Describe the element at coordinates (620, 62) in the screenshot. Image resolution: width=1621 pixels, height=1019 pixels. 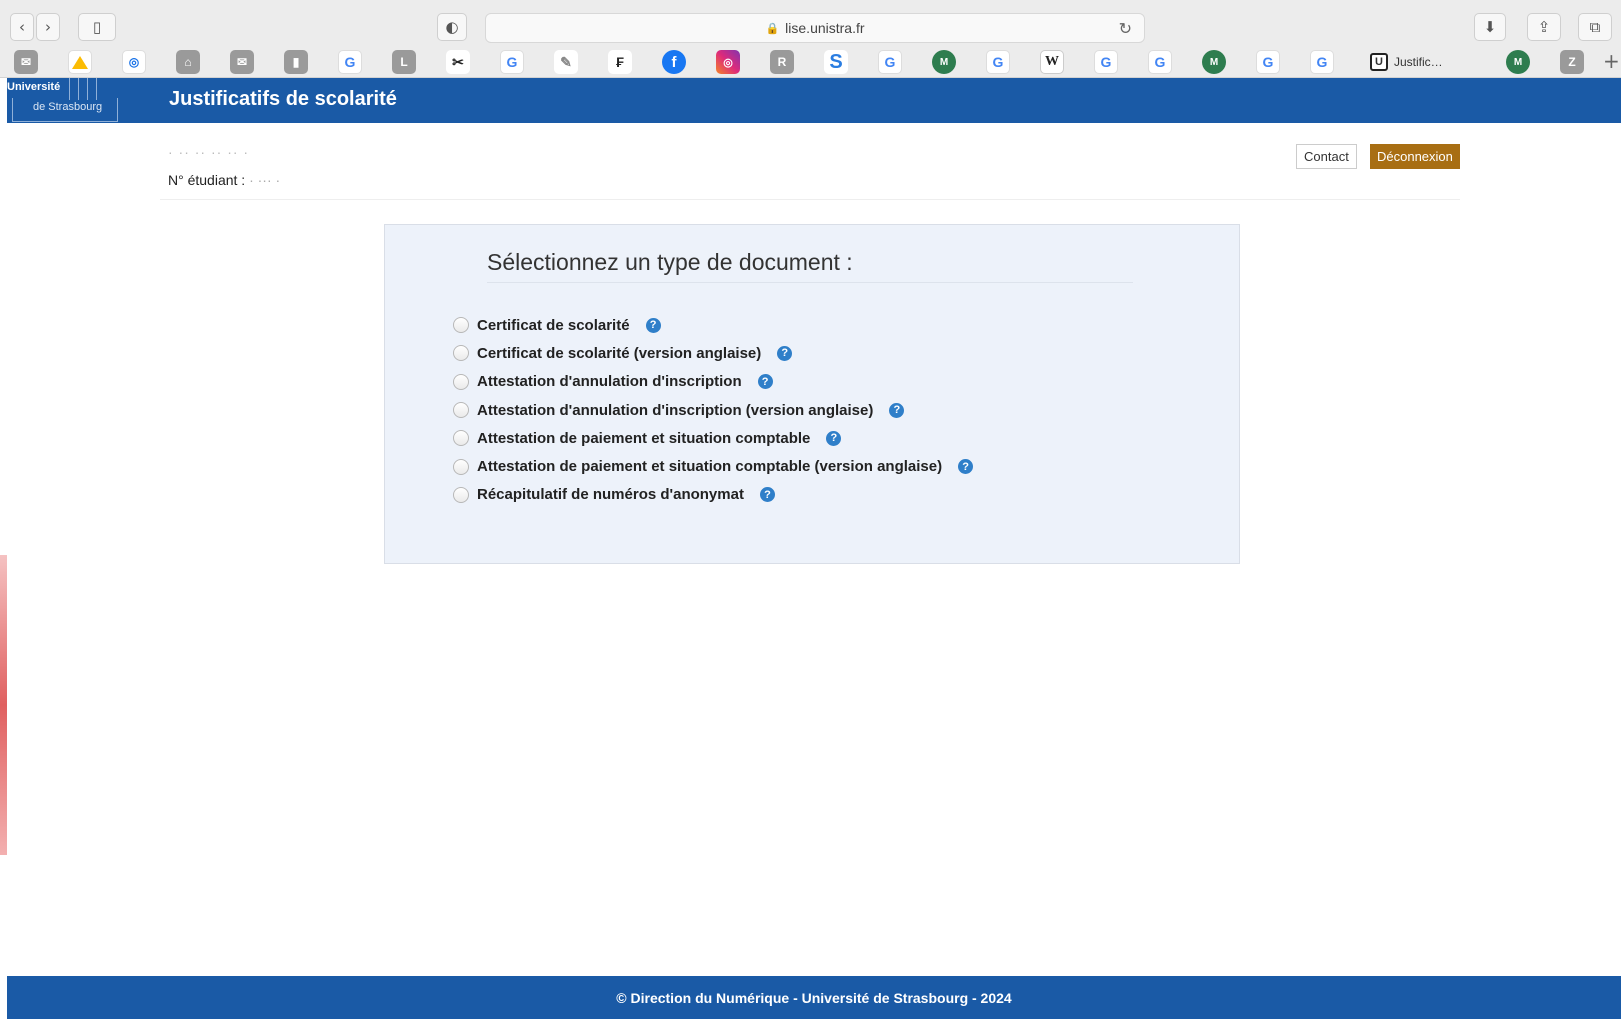
I see `bookmark-icon: ₣` at that location.